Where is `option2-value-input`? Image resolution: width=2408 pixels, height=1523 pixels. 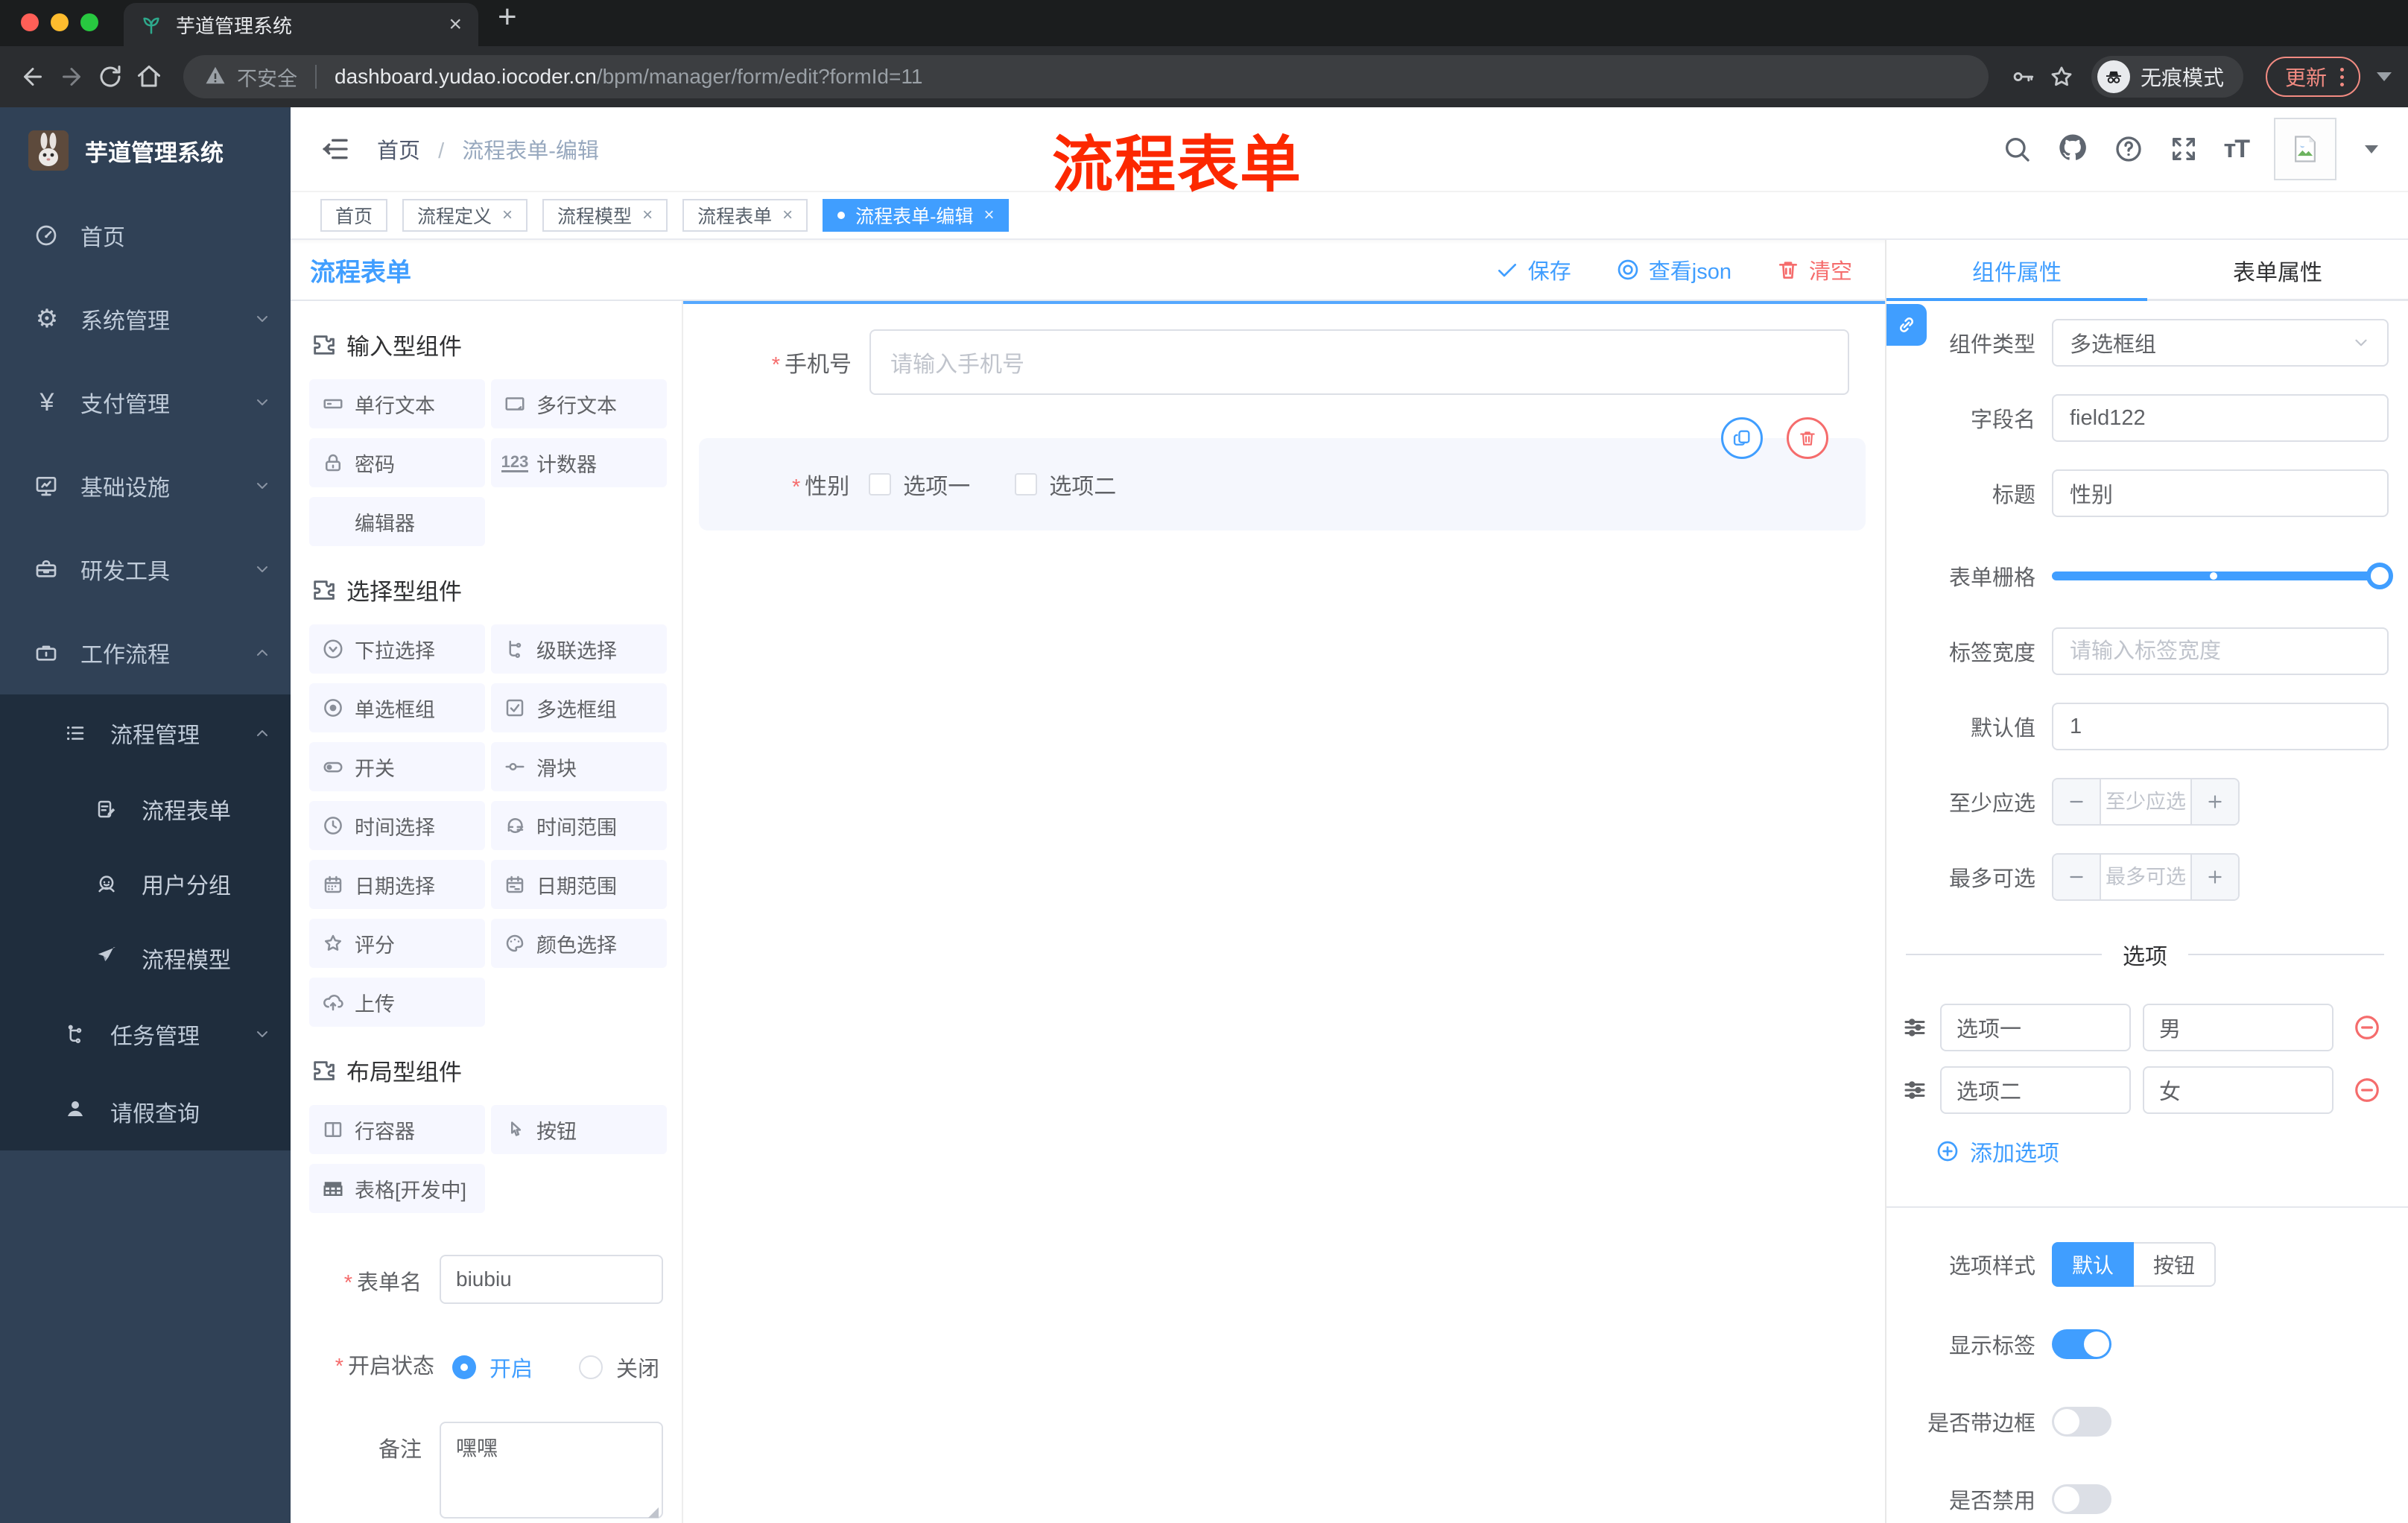 option2-value-input is located at coordinates (2238, 1090).